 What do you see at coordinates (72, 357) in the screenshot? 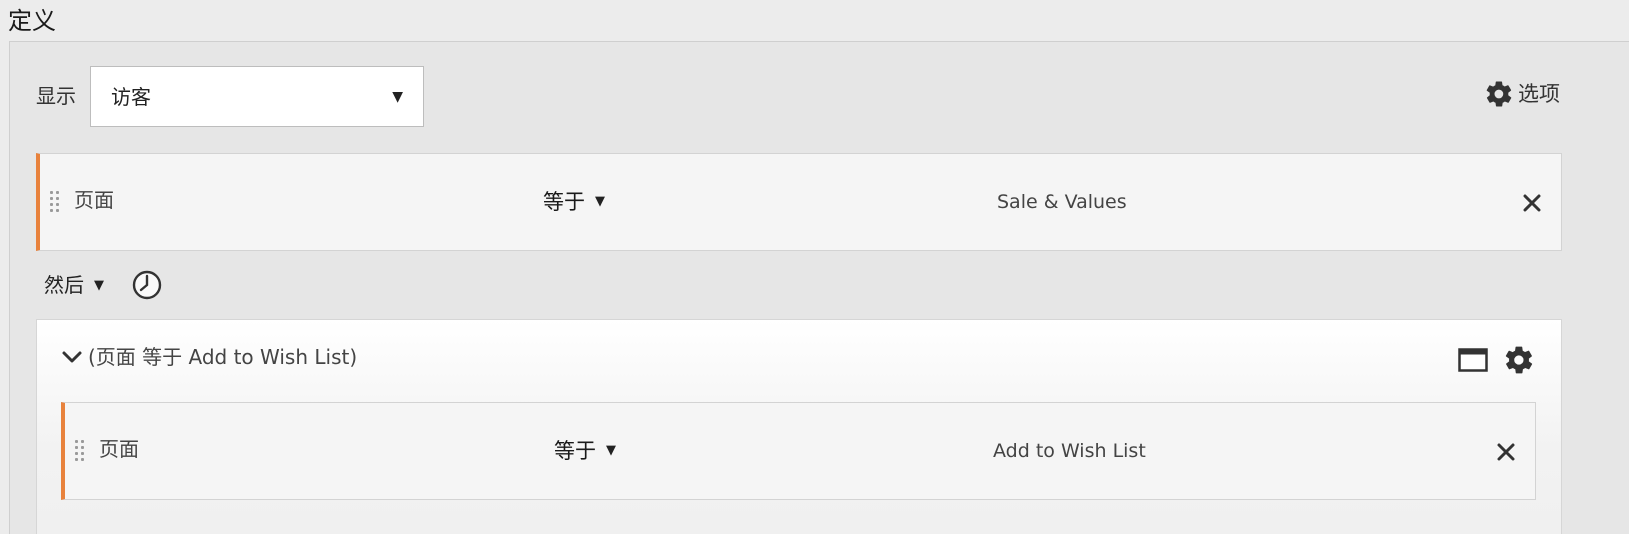
I see `chevron-down-icon` at bounding box center [72, 357].